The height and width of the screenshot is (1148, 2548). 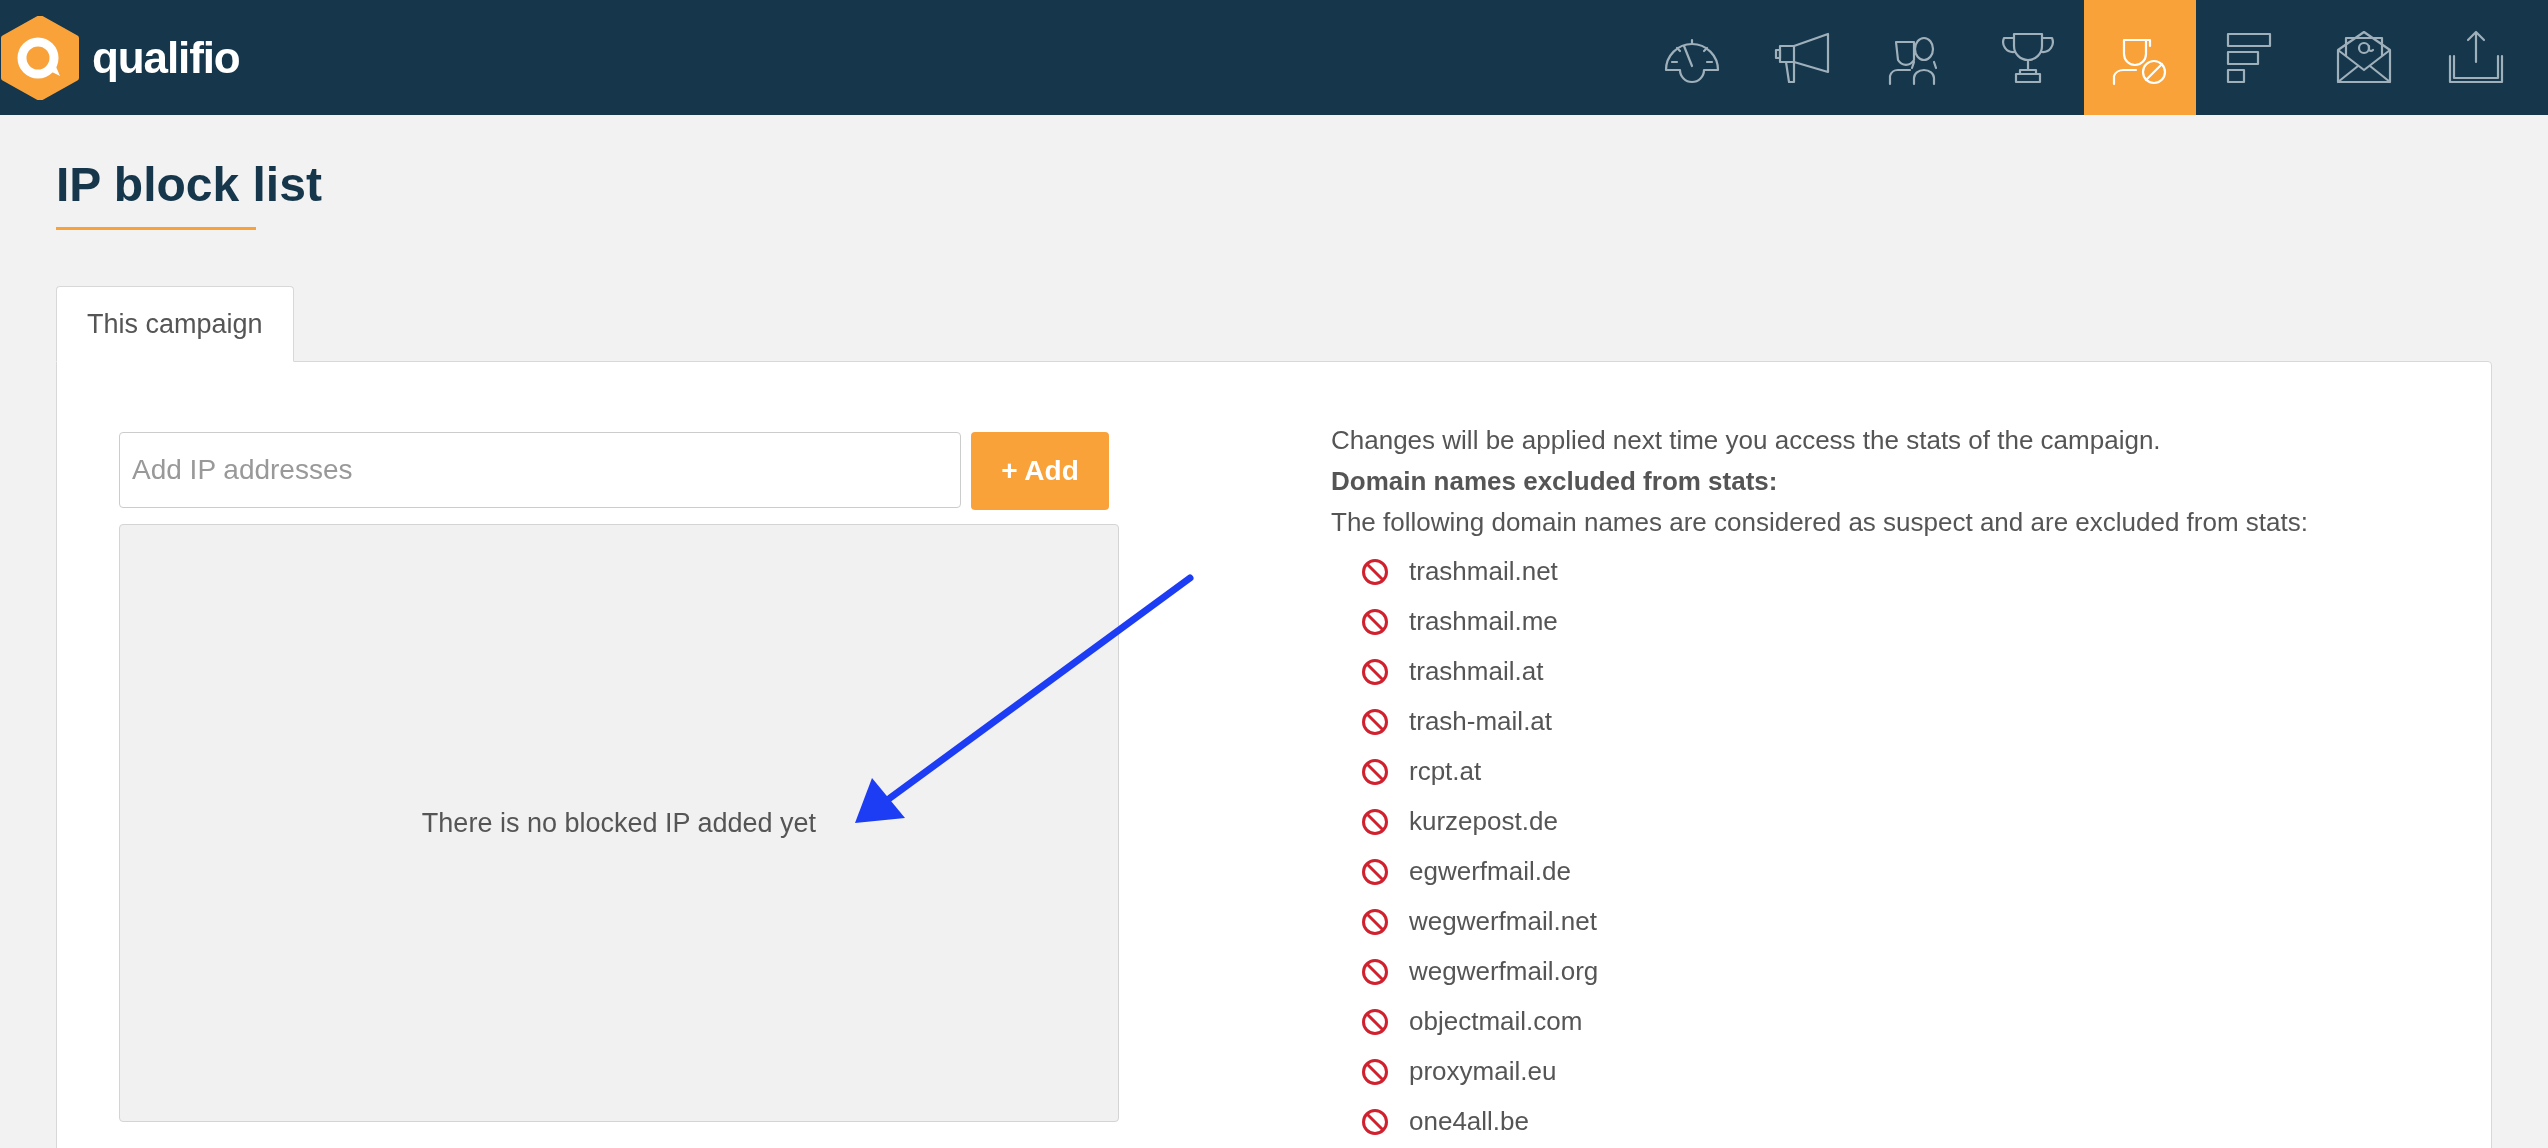 What do you see at coordinates (1503, 921) in the screenshot?
I see `domain-name: wegwerfmail.net` at bounding box center [1503, 921].